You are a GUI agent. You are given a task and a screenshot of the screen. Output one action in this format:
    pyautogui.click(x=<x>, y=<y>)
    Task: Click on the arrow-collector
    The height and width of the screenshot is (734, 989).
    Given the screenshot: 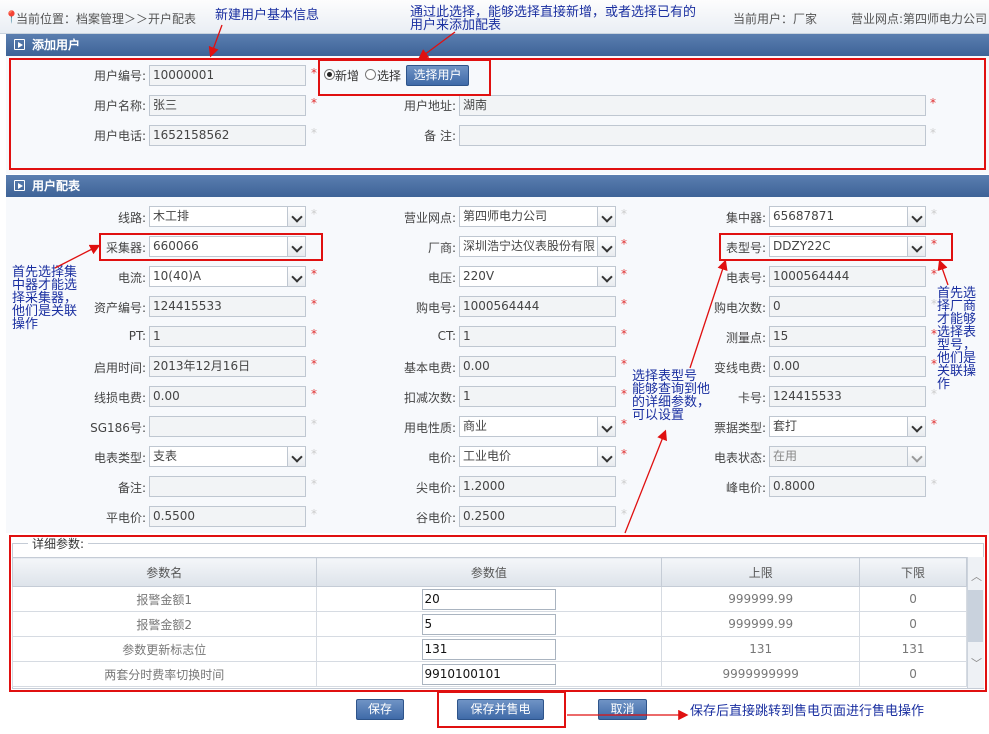 What is the action you would take?
    pyautogui.click(x=77, y=256)
    